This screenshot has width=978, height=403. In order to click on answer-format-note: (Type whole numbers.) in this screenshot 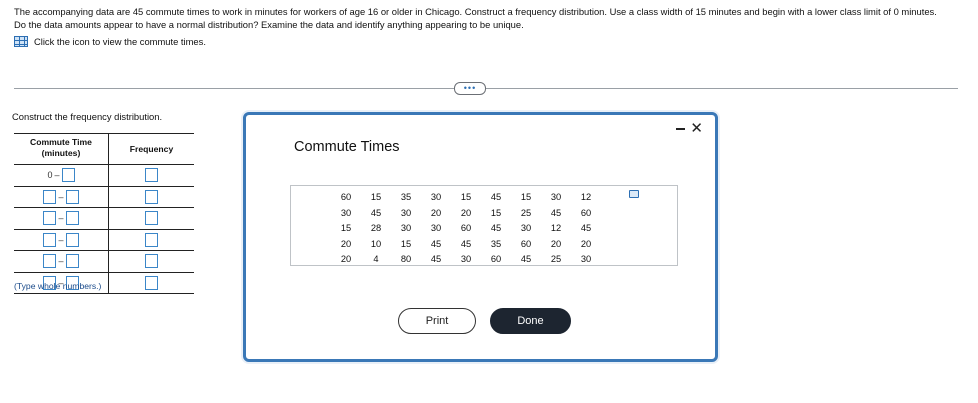, I will do `click(58, 286)`.